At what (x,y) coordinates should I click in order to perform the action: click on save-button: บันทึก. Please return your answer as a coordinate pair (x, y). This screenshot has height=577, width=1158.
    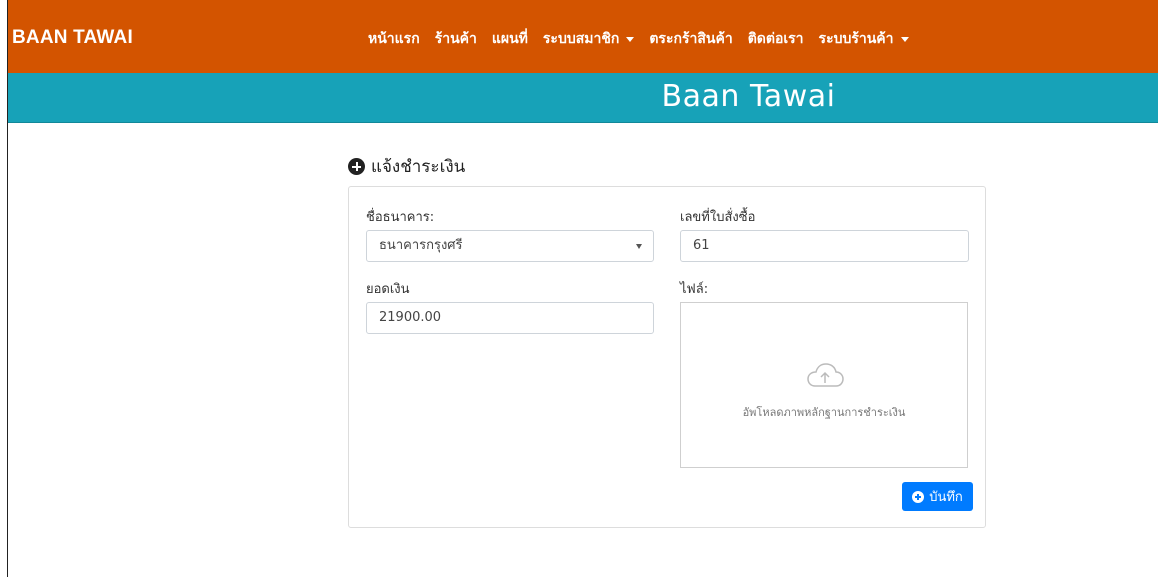
    Looking at the image, I should click on (937, 496).